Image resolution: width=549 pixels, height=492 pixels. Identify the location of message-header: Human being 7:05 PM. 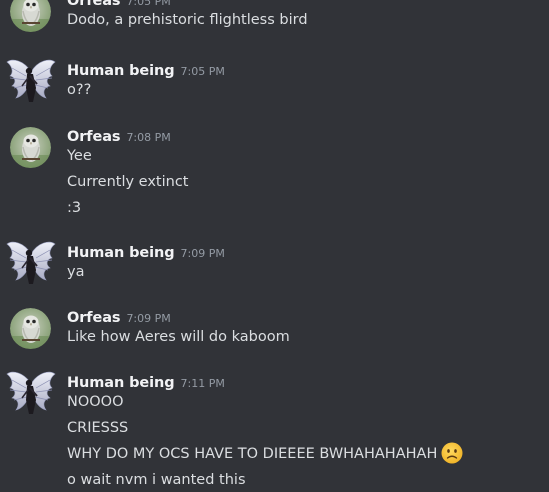
(146, 70).